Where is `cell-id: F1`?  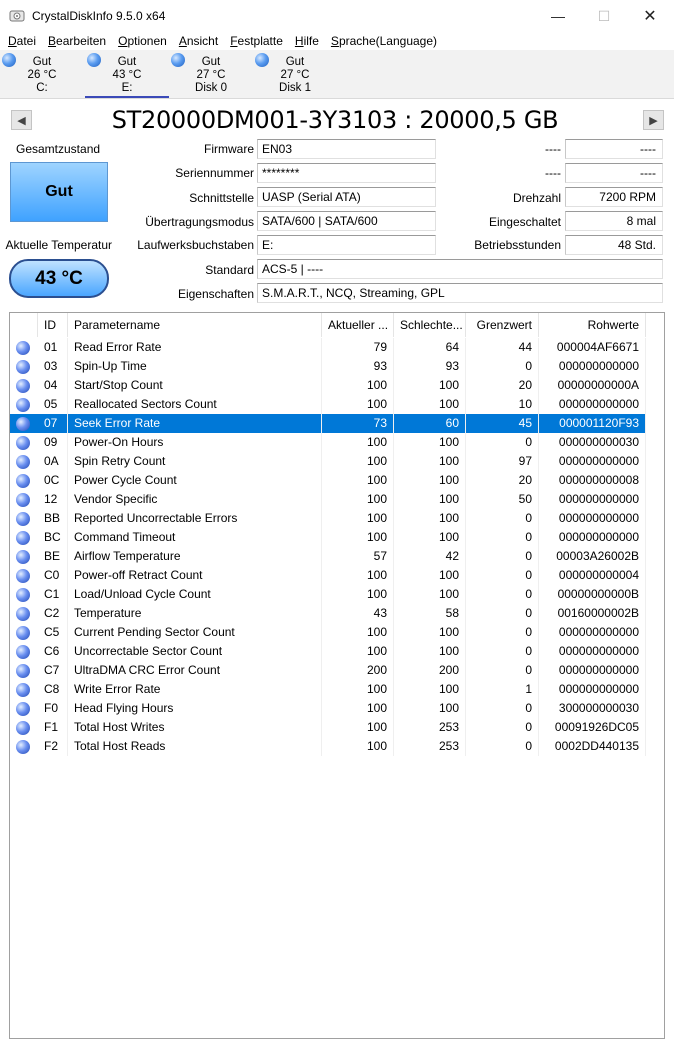 cell-id: F1 is located at coordinates (53, 727).